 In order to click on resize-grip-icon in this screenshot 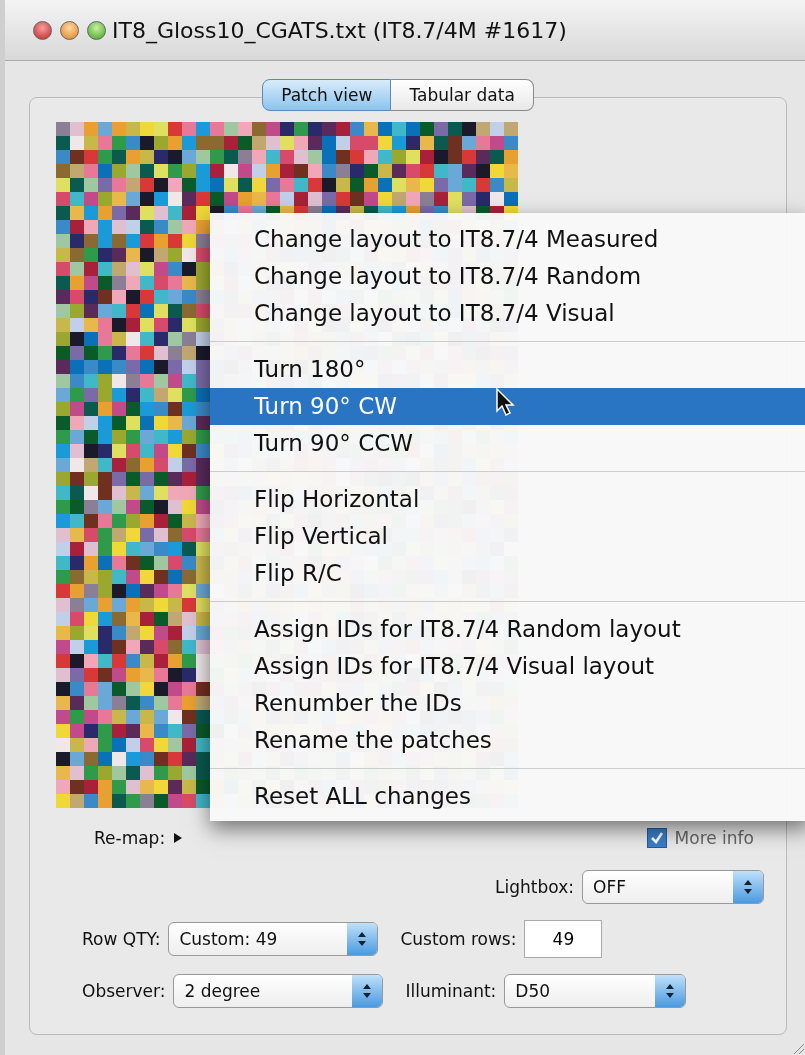, I will do `click(798, 1048)`.